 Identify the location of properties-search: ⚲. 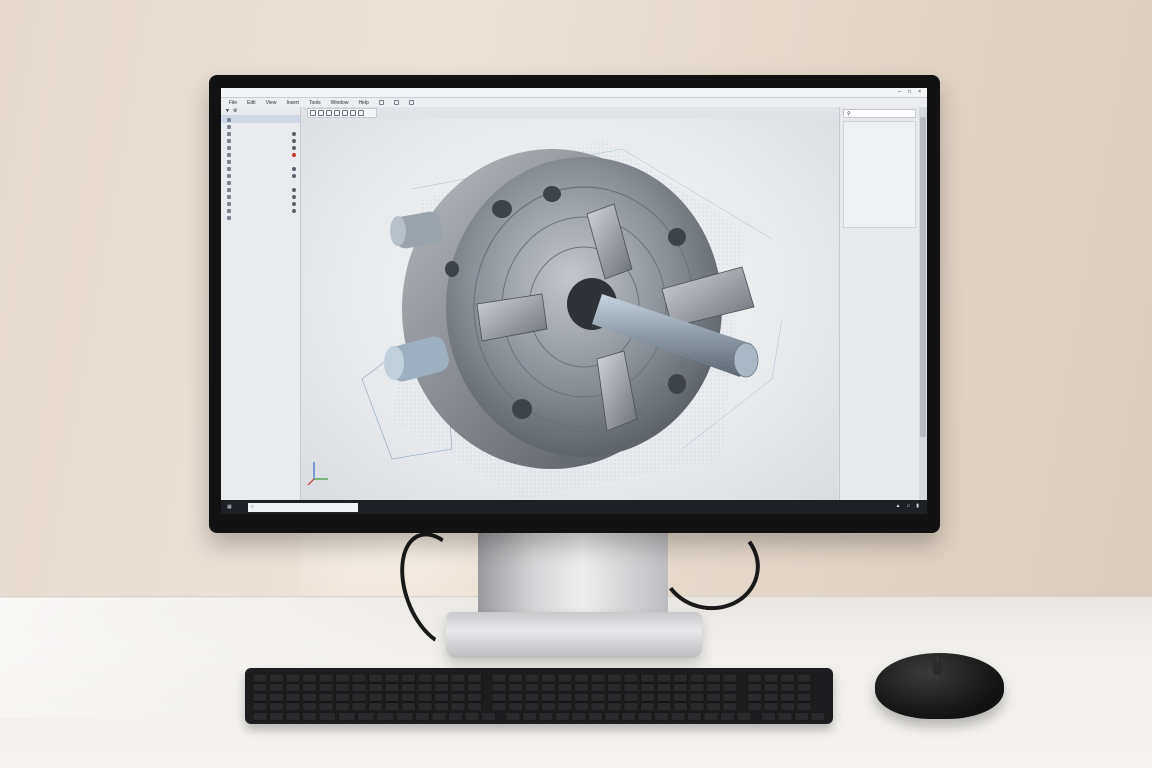
(879, 113).